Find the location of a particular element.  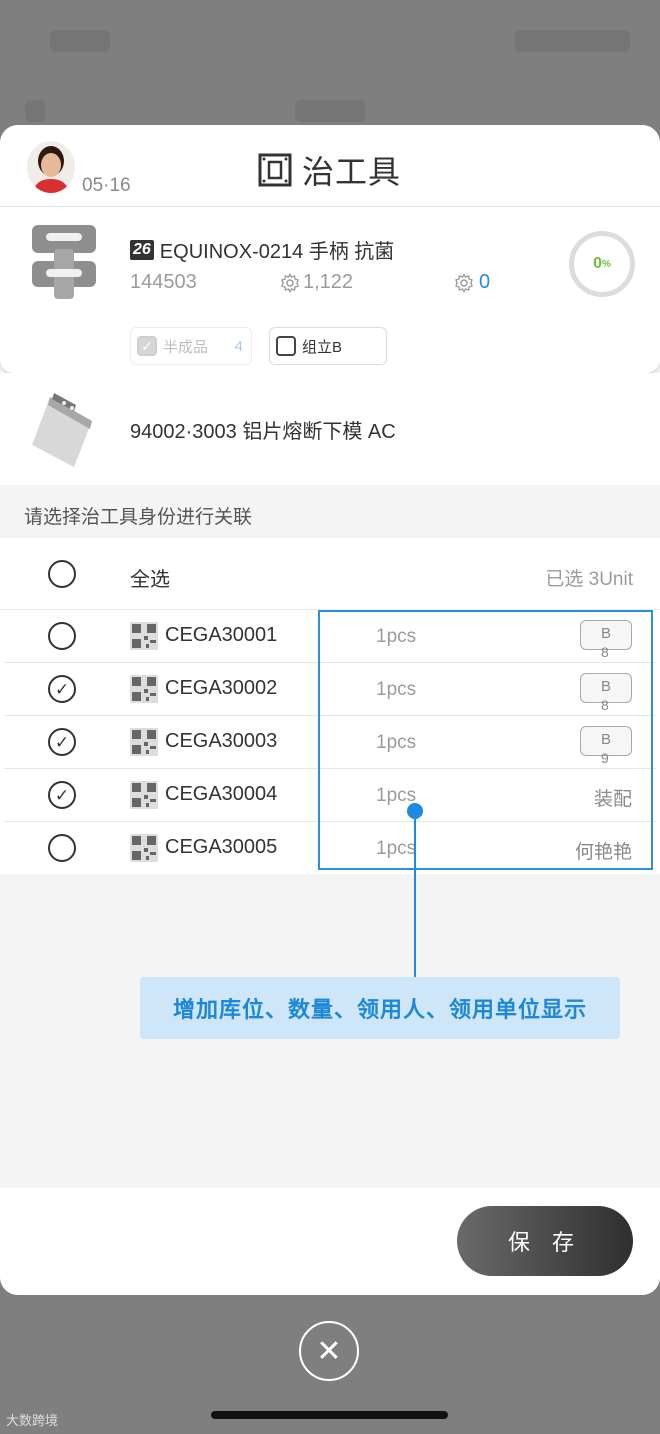

stat-count: 1,122 is located at coordinates (316, 282).